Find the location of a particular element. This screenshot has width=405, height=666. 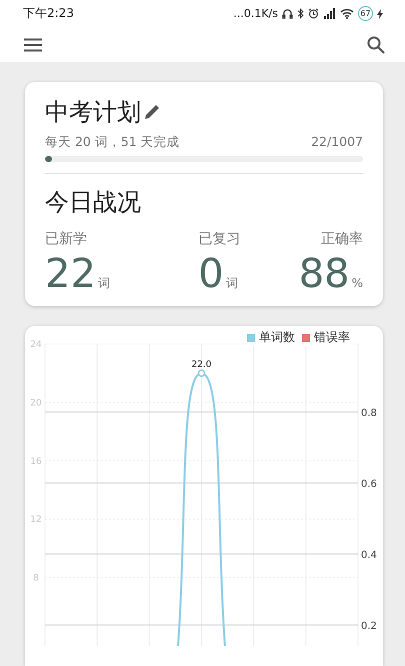

axis-tick-label: 0.6 is located at coordinates (369, 484).